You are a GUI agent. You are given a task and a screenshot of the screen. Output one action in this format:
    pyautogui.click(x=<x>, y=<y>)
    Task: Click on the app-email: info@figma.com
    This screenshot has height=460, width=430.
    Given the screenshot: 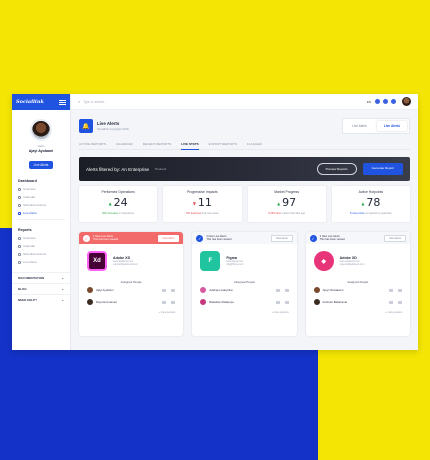 What is the action you would take?
    pyautogui.click(x=234, y=264)
    